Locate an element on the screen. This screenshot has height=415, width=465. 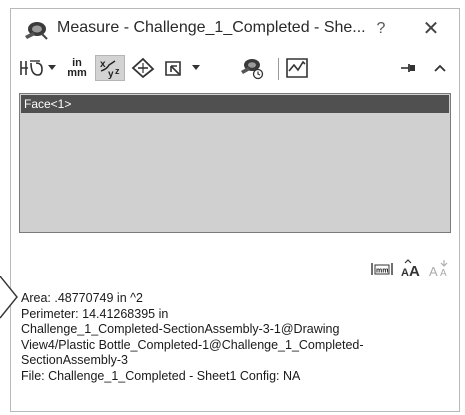
pin-icon is located at coordinates (408, 68).